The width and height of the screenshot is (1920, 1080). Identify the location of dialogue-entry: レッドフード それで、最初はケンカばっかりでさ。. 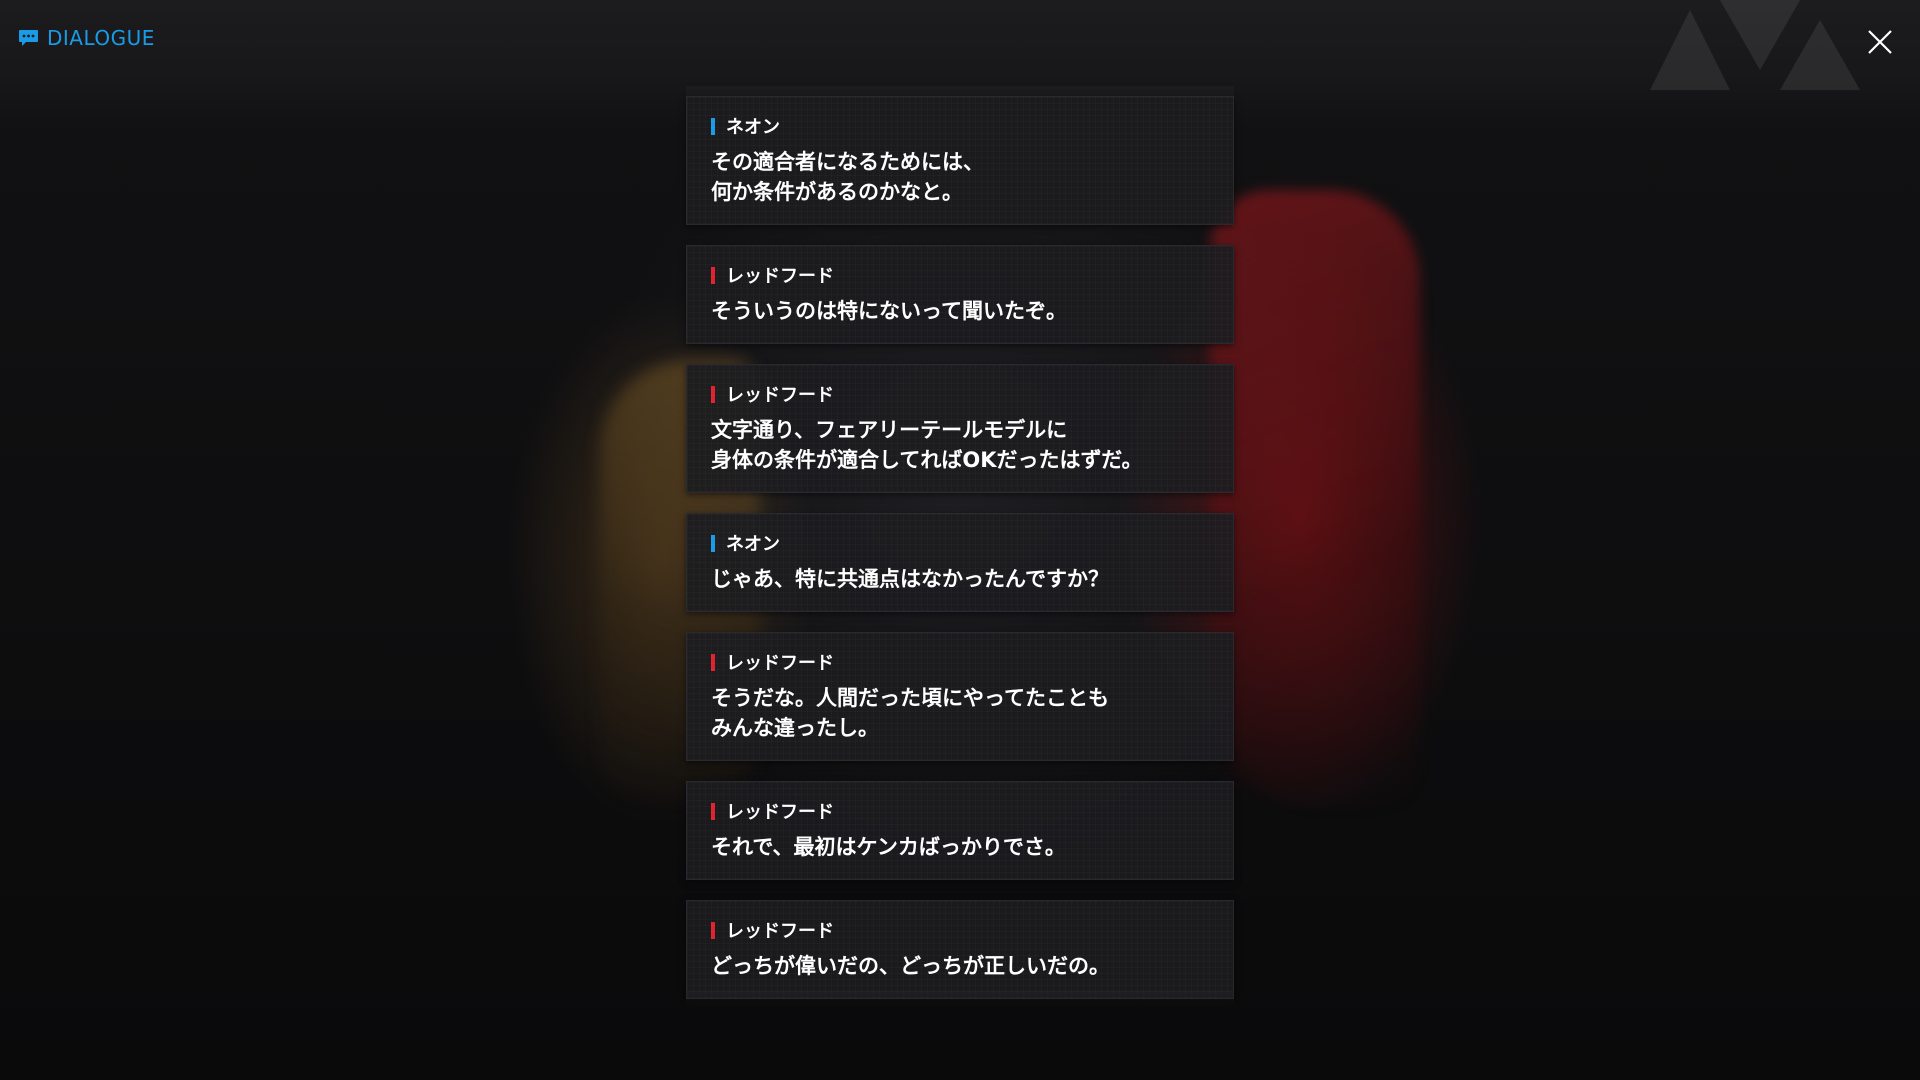
(960, 830).